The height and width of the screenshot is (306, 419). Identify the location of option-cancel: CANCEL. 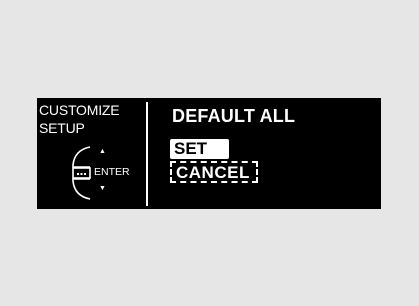
(214, 172).